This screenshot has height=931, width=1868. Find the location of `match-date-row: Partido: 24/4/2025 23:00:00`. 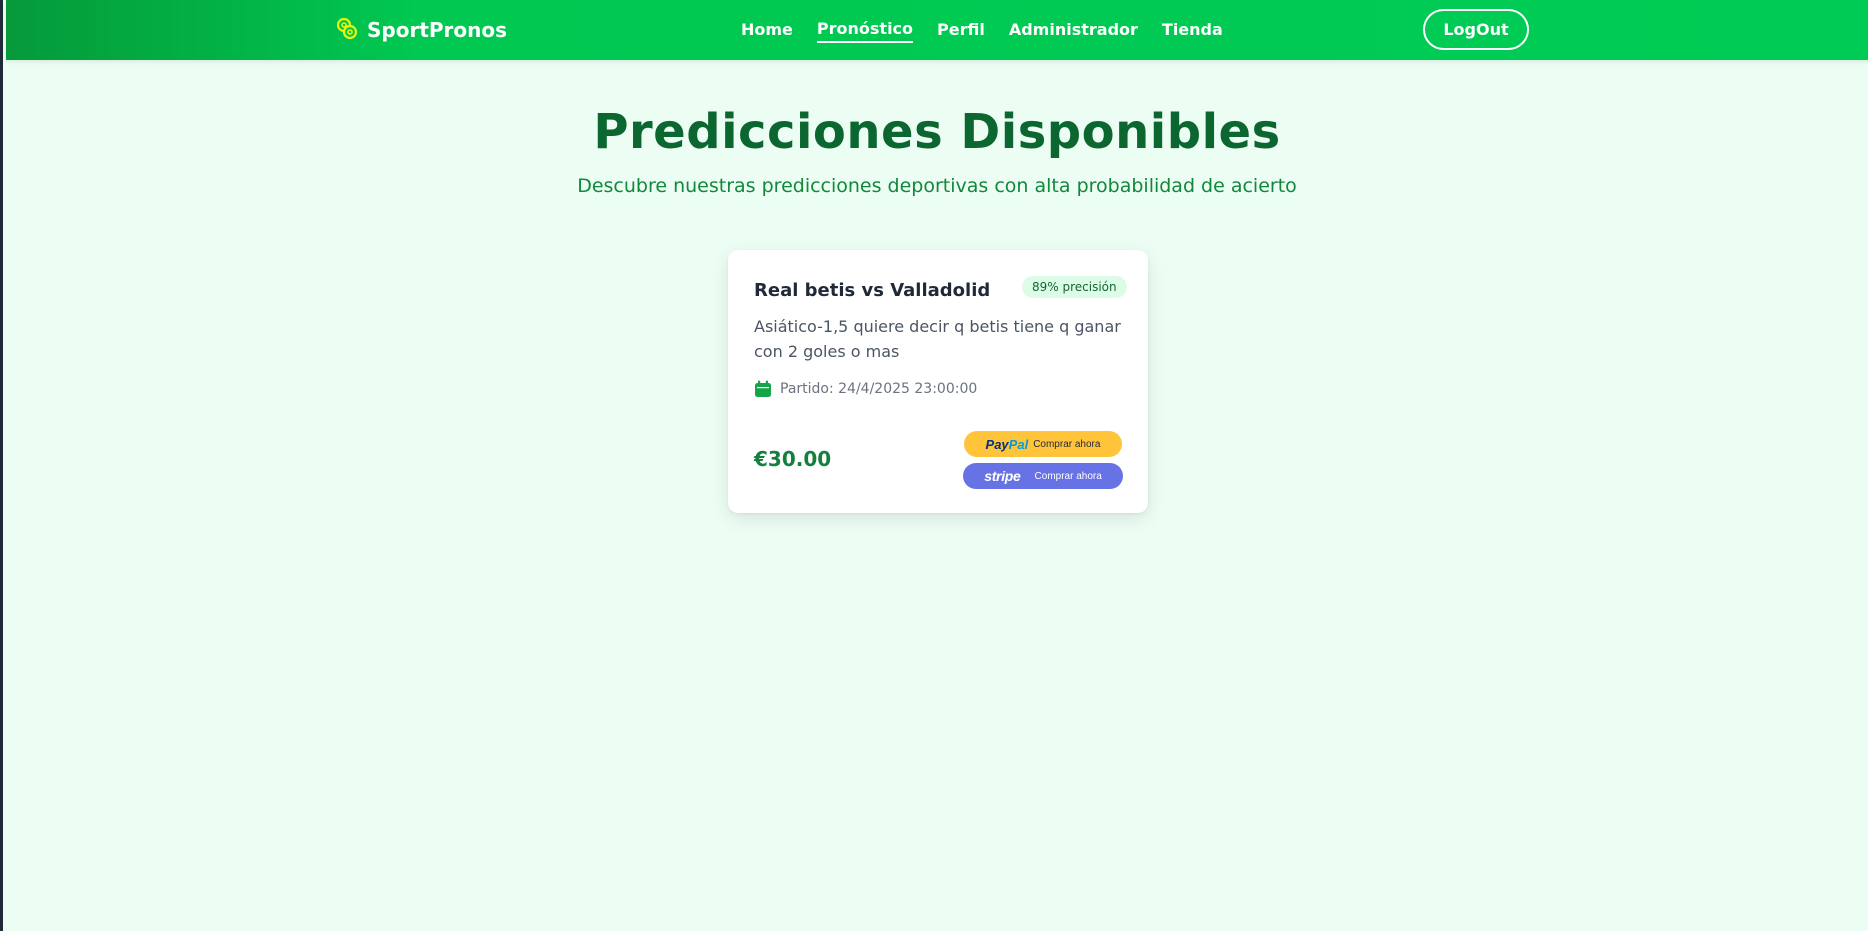

match-date-row: Partido: 24/4/2025 23:00:00 is located at coordinates (865, 389).